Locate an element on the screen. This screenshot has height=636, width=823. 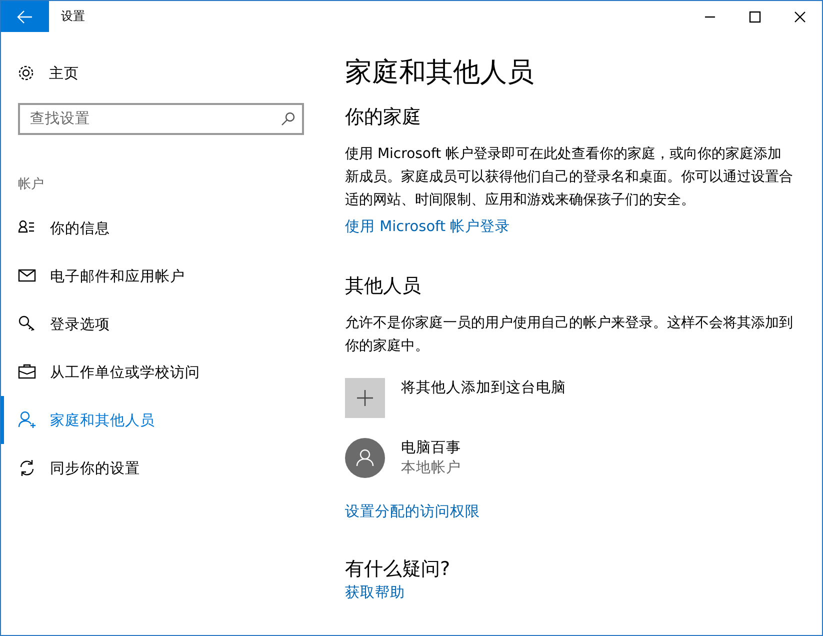
back-arrow-icon is located at coordinates (25, 17).